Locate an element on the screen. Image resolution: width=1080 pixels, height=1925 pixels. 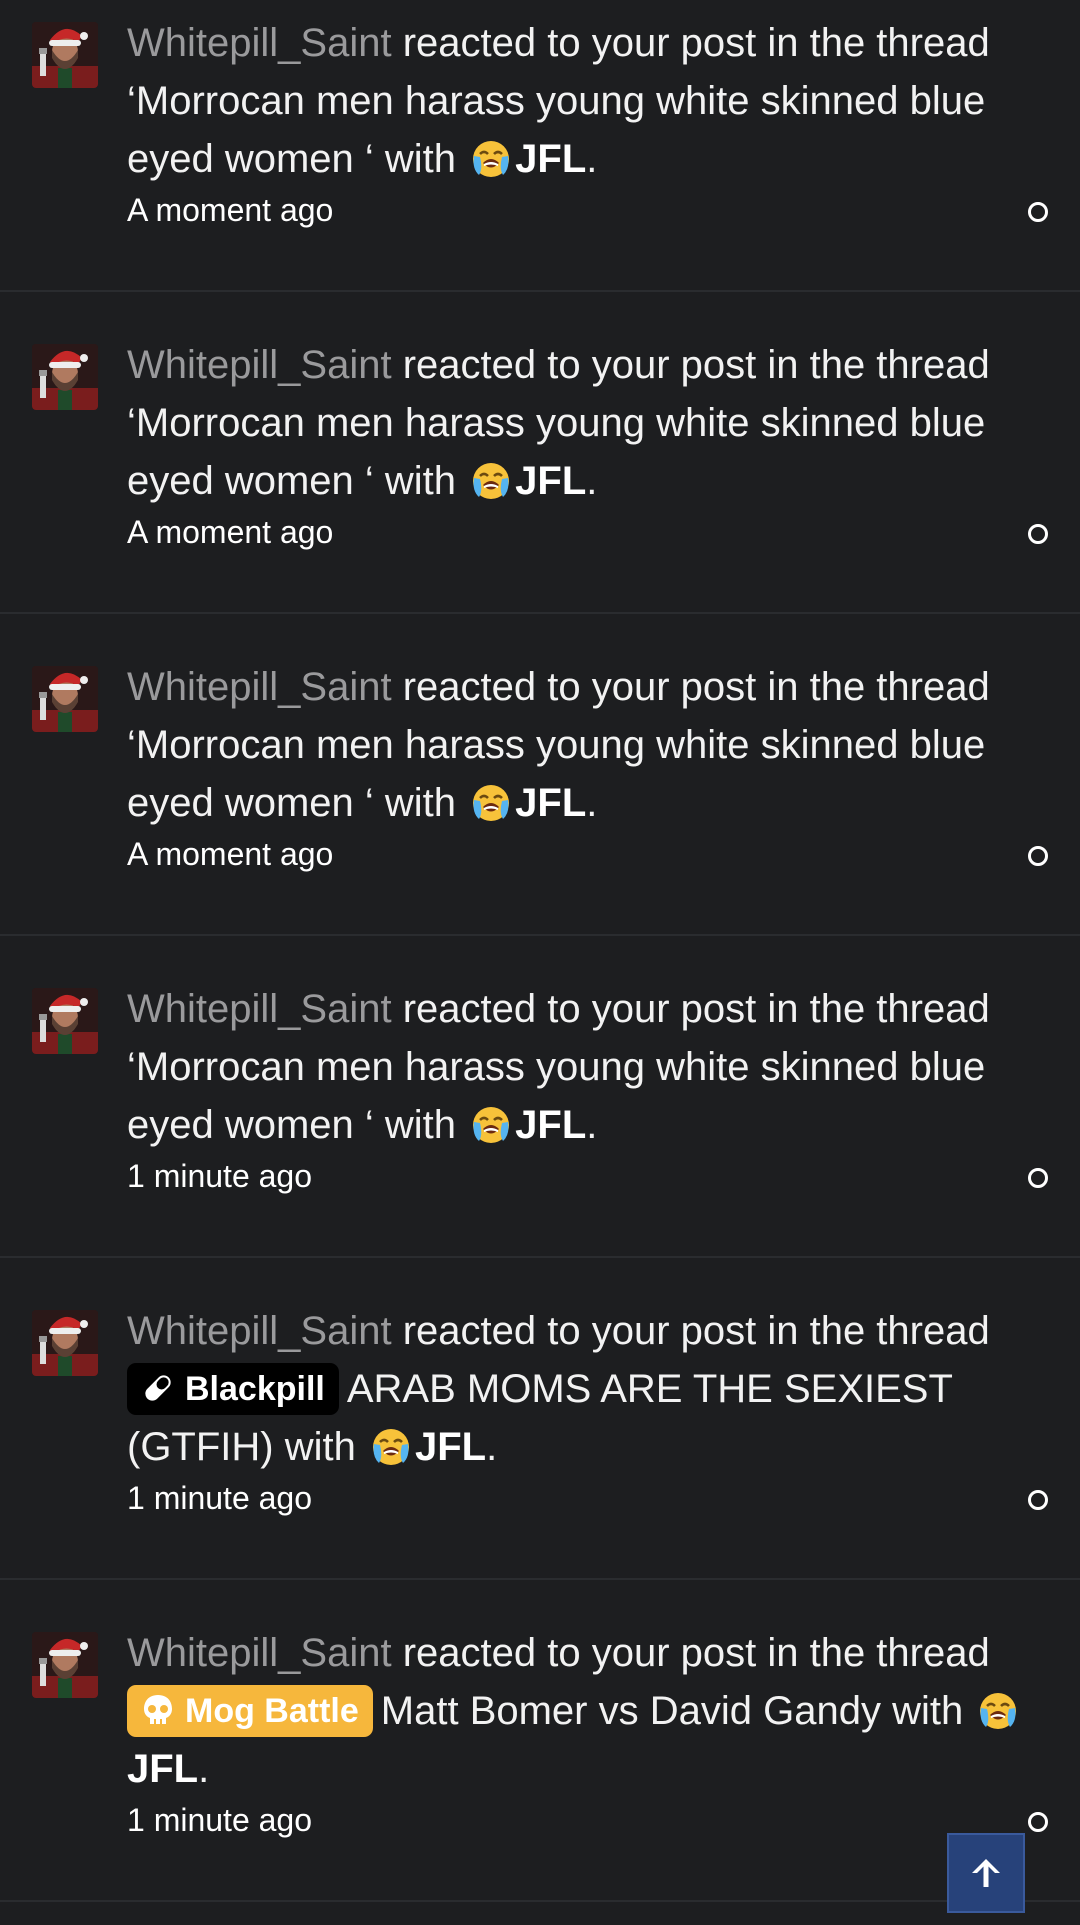
skull-icon is located at coordinates (158, 1709).